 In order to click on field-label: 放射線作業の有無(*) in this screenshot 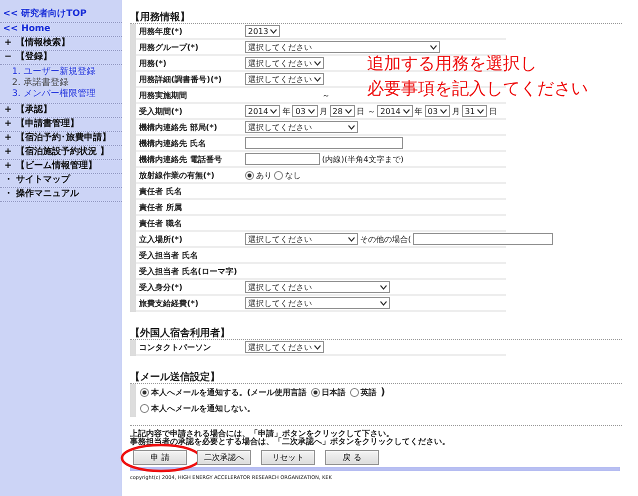, I will do `click(177, 175)`.